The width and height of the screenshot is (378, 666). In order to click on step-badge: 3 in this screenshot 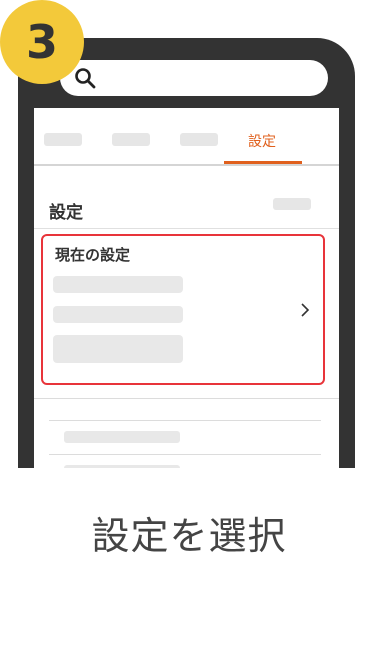, I will do `click(42, 42)`.